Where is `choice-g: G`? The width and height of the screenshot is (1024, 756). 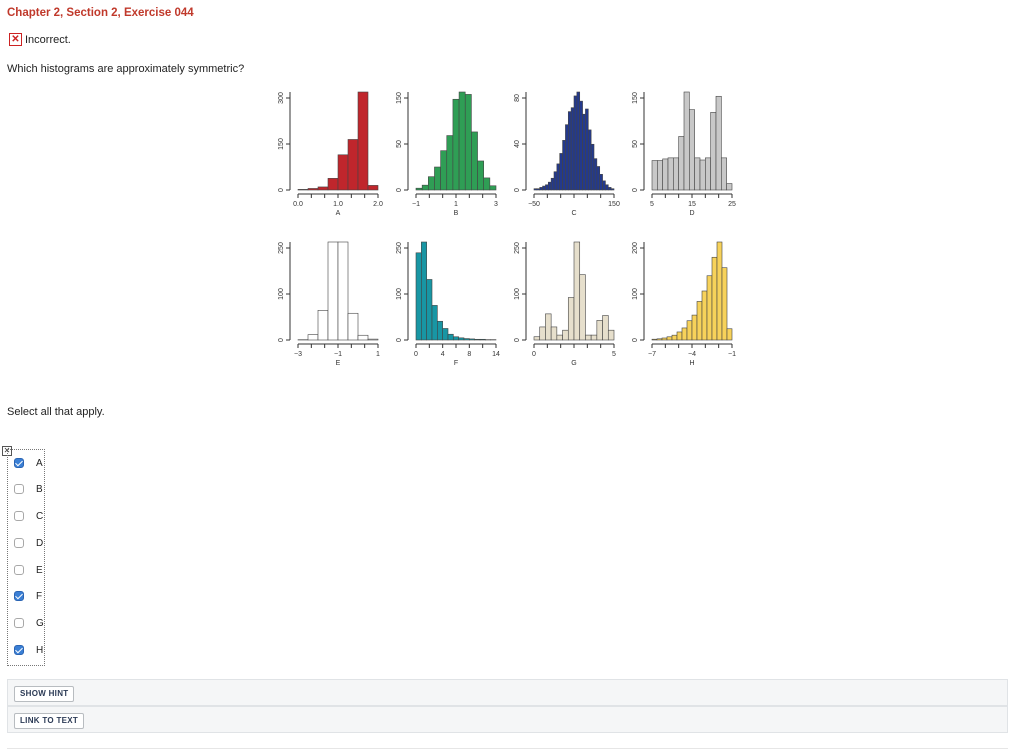
choice-g: G is located at coordinates (29, 623).